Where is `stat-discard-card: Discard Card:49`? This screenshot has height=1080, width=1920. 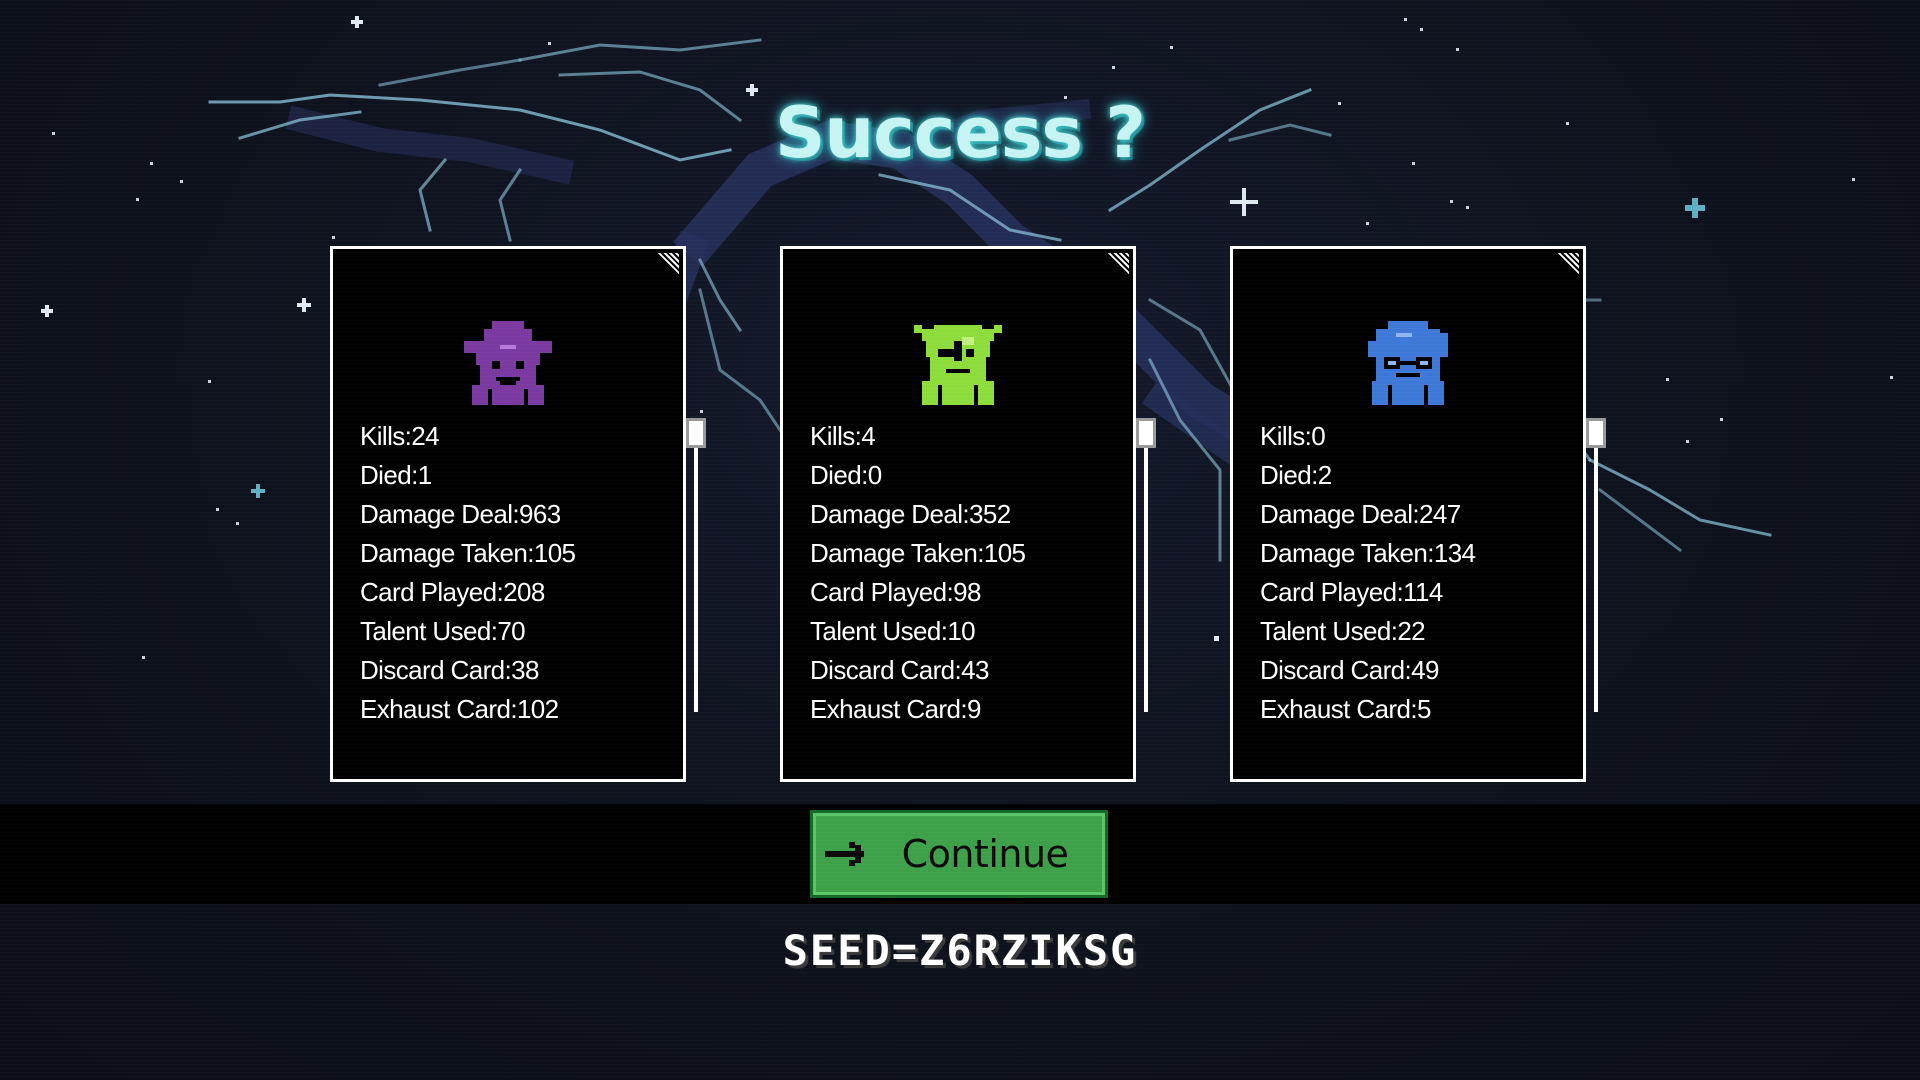 stat-discard-card: Discard Card:49 is located at coordinates (1349, 670).